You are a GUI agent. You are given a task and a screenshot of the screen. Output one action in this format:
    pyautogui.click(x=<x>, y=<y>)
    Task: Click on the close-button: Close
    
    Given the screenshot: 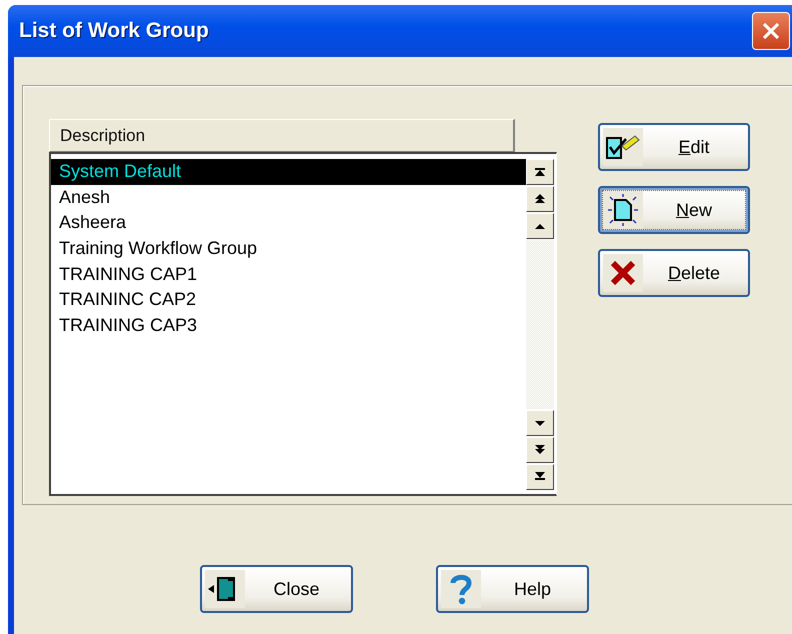 What is the action you would take?
    pyautogui.click(x=276, y=589)
    